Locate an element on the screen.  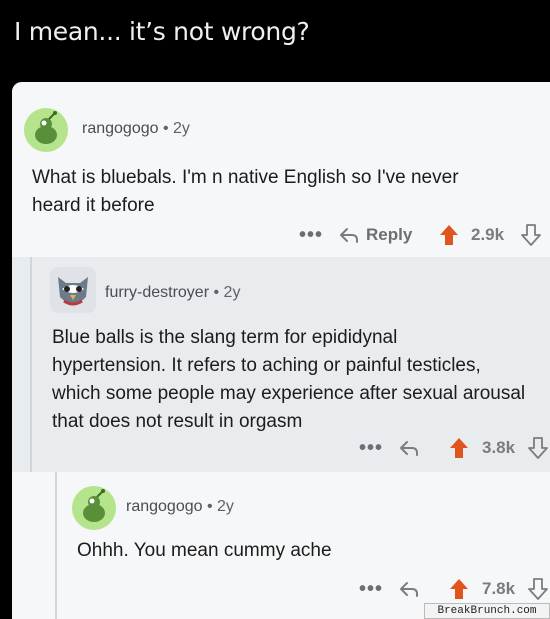
comment-meta: furry-destroyer • 2y is located at coordinates (172, 293).